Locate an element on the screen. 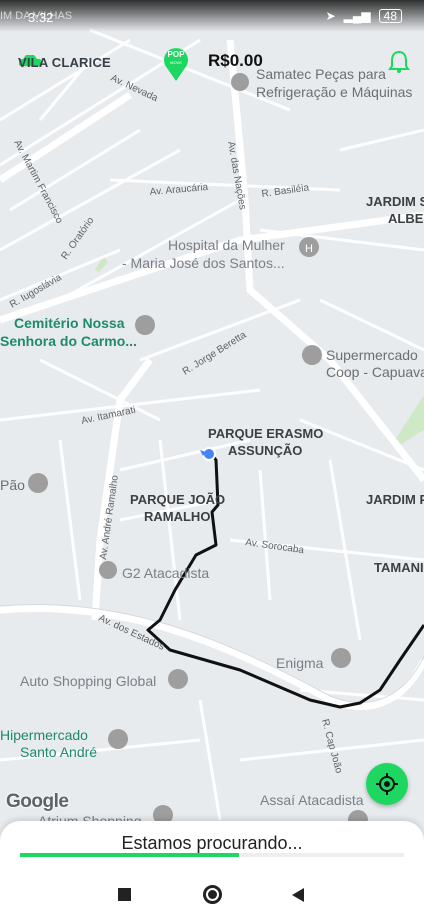 This screenshot has width=424, height=920. place-label: Assaí Atacadista is located at coordinates (312, 800).